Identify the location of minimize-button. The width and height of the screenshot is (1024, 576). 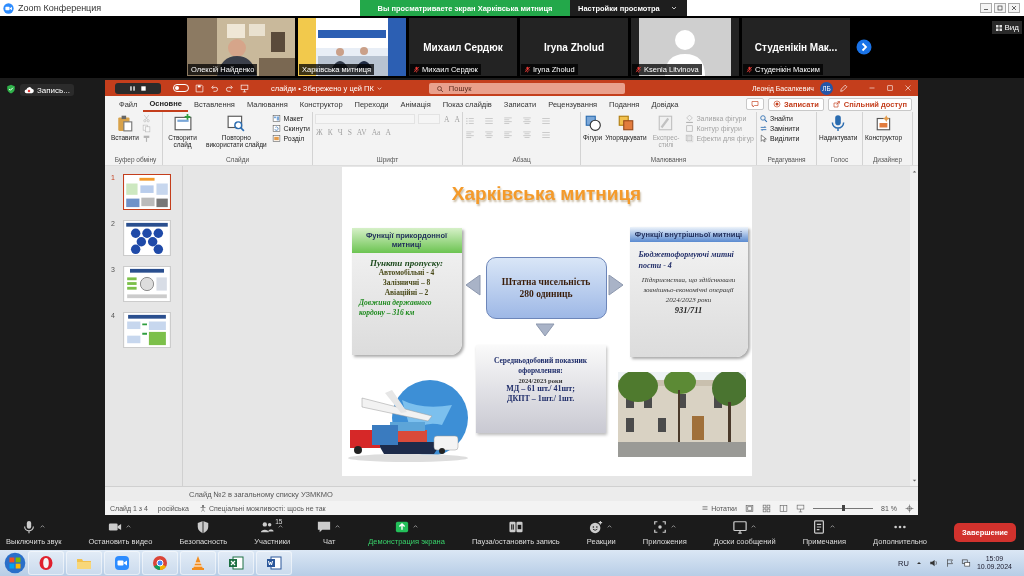
(986, 8).